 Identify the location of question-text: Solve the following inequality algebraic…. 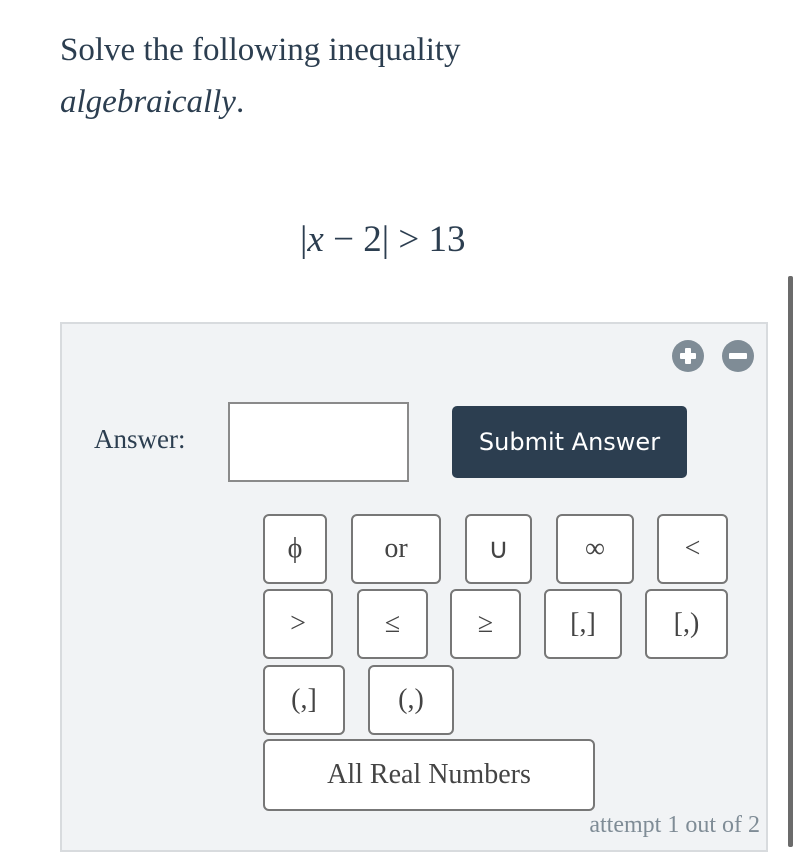
(260, 76).